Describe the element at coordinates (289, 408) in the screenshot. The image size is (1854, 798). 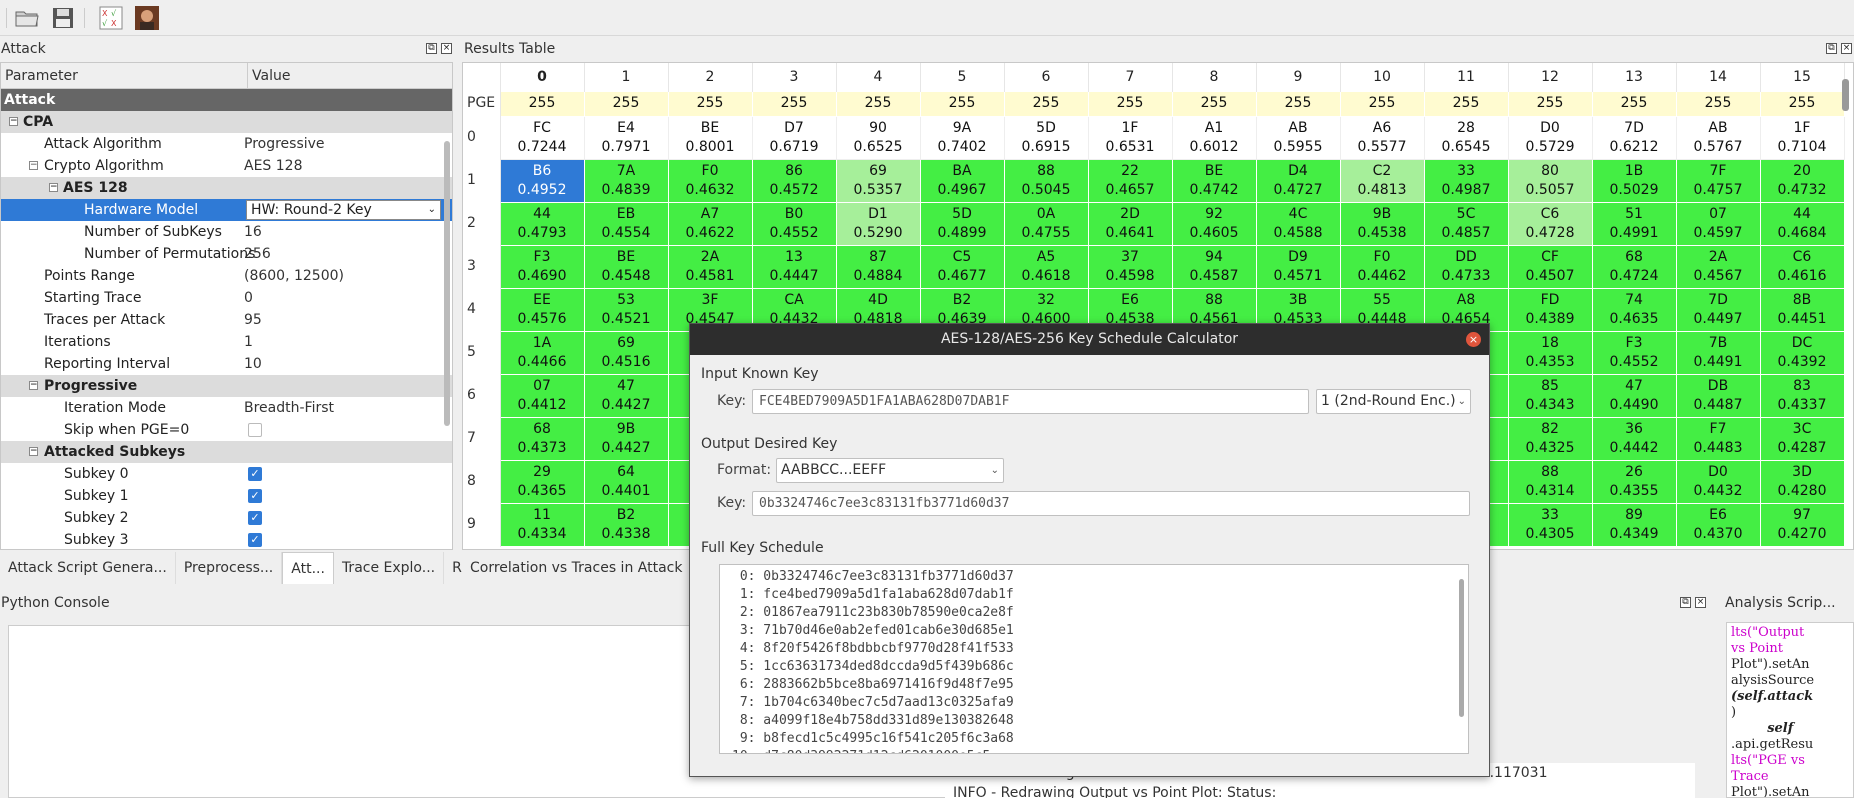
I see `param-value: Breadth-First` at that location.